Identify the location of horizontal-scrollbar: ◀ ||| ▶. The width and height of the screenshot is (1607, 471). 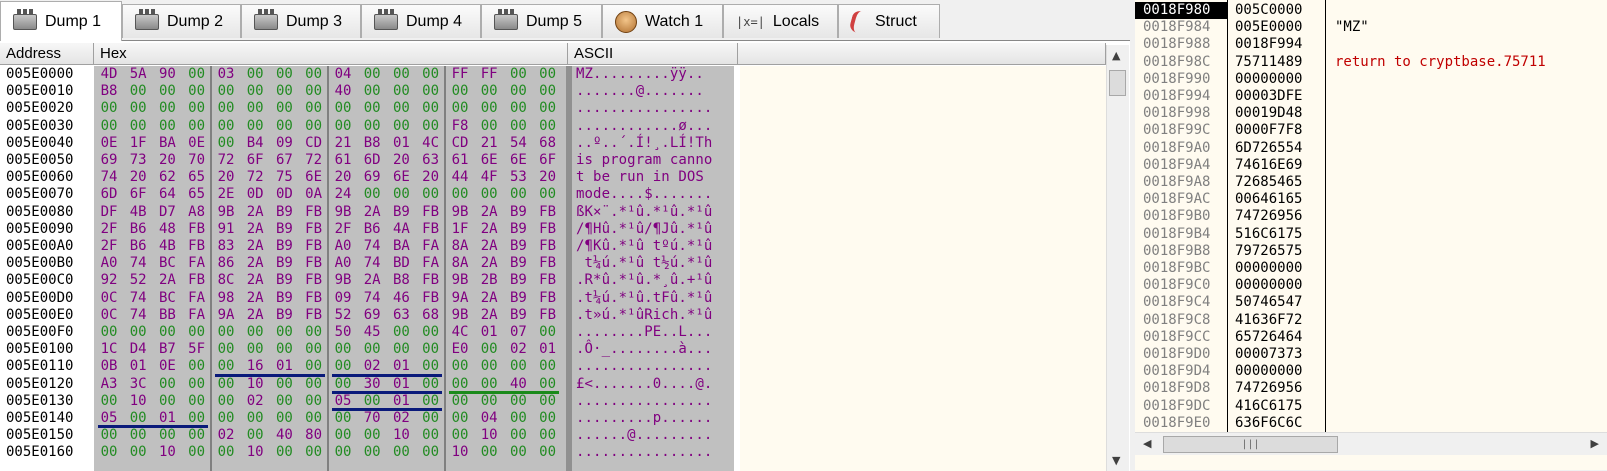
(1371, 443).